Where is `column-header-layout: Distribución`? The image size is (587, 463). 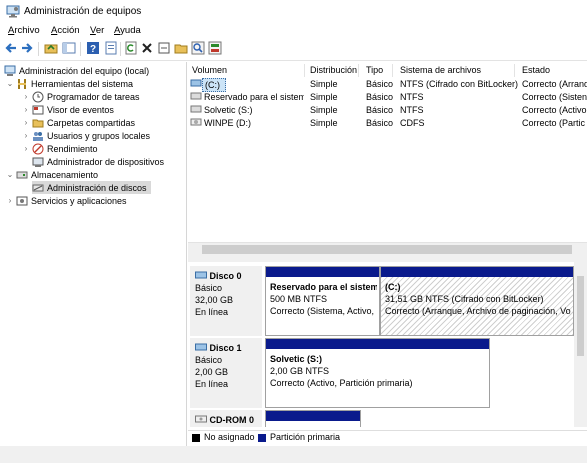
column-header-layout: Distribución is located at coordinates (332, 70).